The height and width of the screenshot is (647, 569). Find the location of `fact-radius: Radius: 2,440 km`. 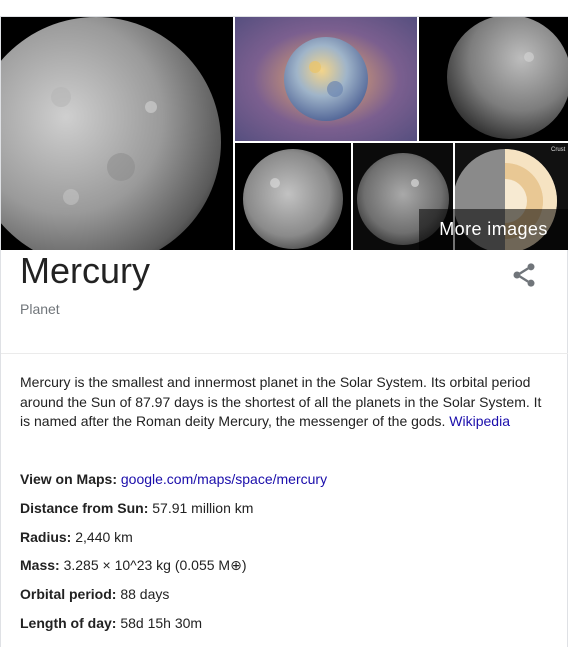

fact-radius: Radius: 2,440 km is located at coordinates (76, 537).